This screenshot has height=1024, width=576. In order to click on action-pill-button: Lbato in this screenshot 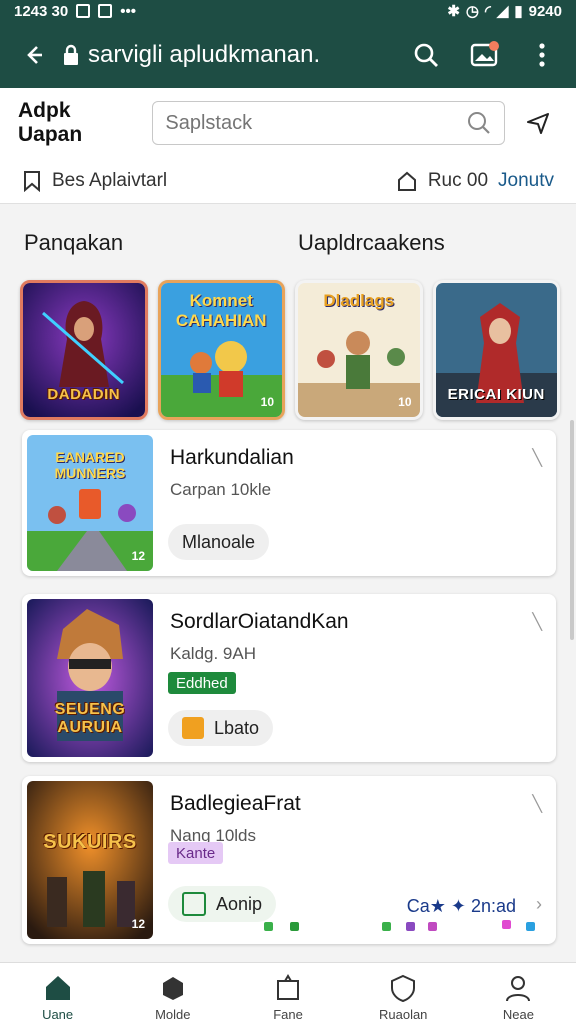, I will do `click(221, 728)`.